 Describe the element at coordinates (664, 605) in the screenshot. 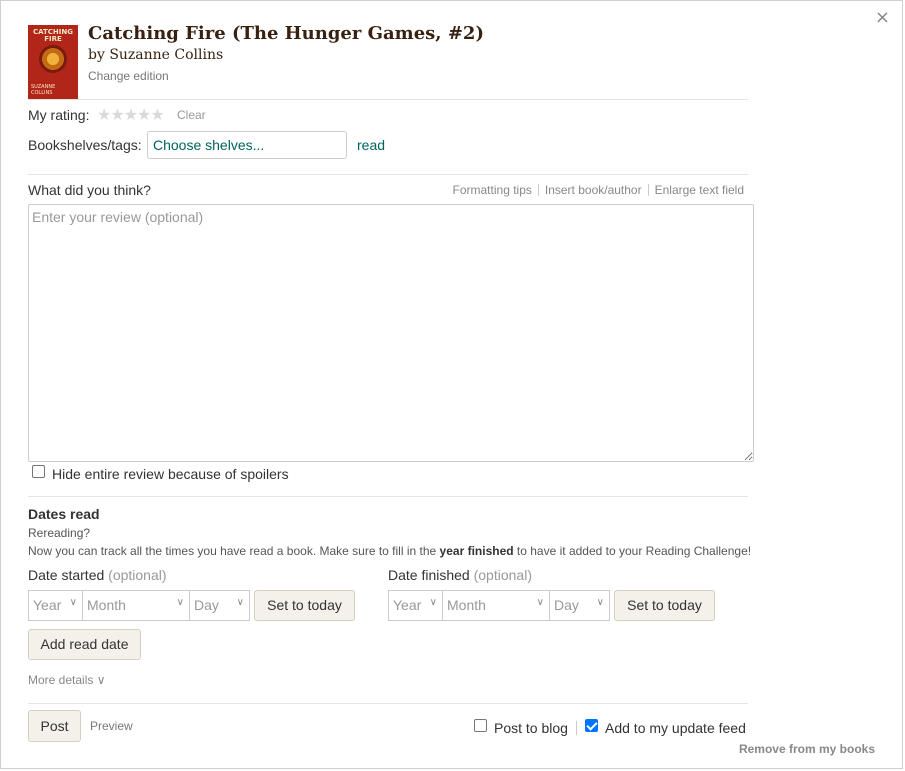

I see `finish-set-today-button: Set to today` at that location.